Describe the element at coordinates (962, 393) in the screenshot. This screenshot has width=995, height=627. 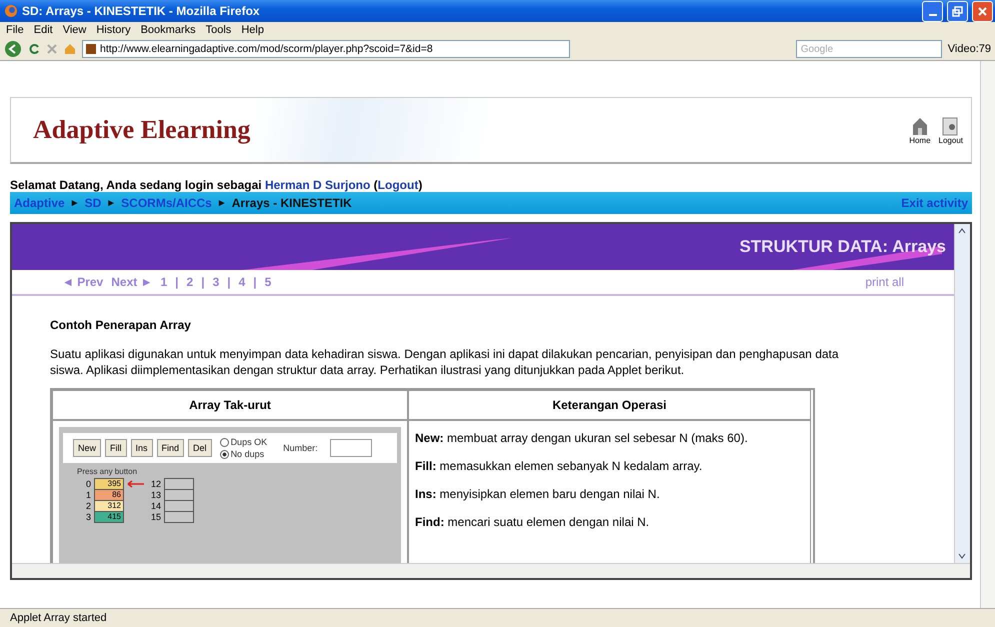
I see `frame-scrollbar` at that location.